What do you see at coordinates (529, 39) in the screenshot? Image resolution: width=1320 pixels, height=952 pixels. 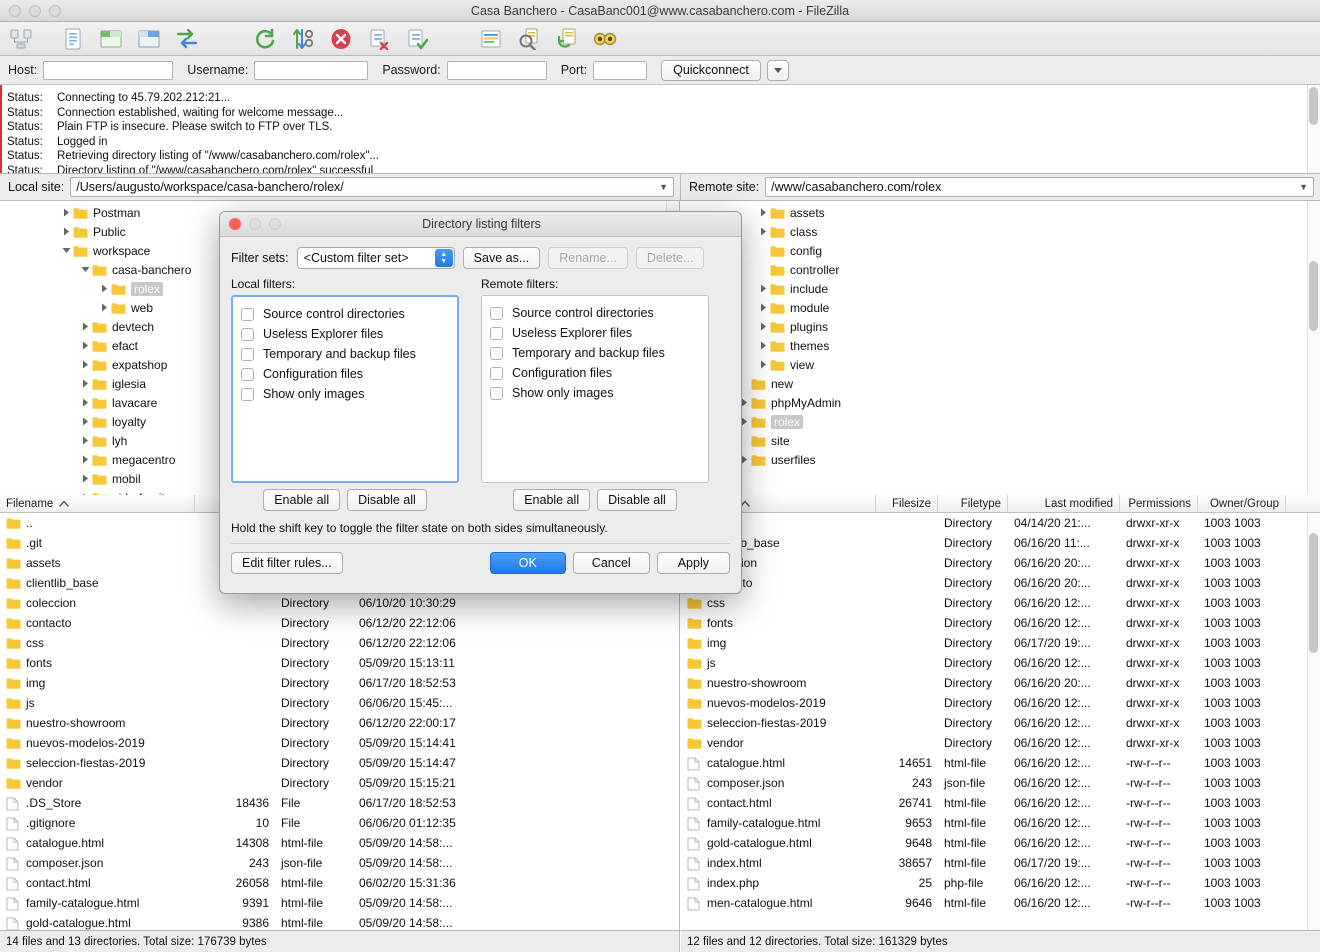 I see `compare-icon` at bounding box center [529, 39].